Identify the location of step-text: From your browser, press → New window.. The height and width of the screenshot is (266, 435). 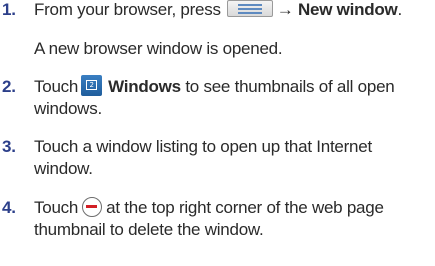
(218, 9).